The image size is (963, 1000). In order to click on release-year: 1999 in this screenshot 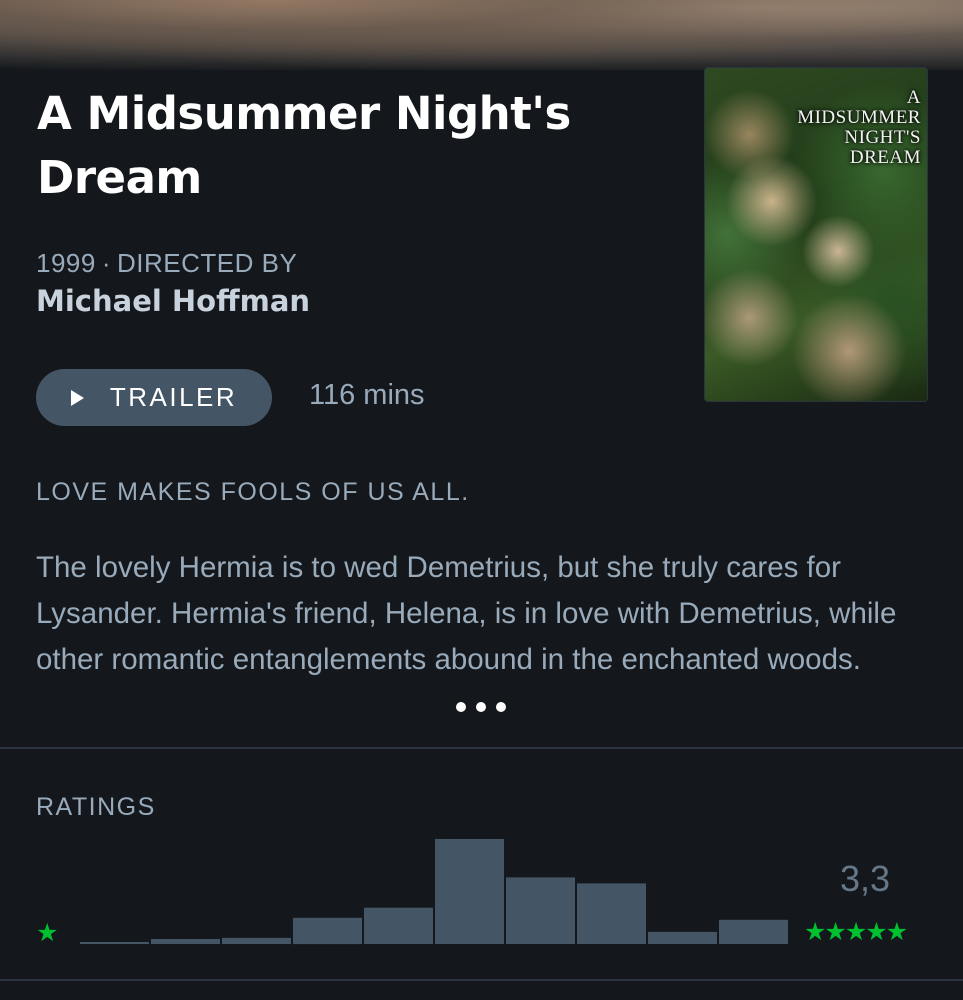, I will do `click(66, 263)`.